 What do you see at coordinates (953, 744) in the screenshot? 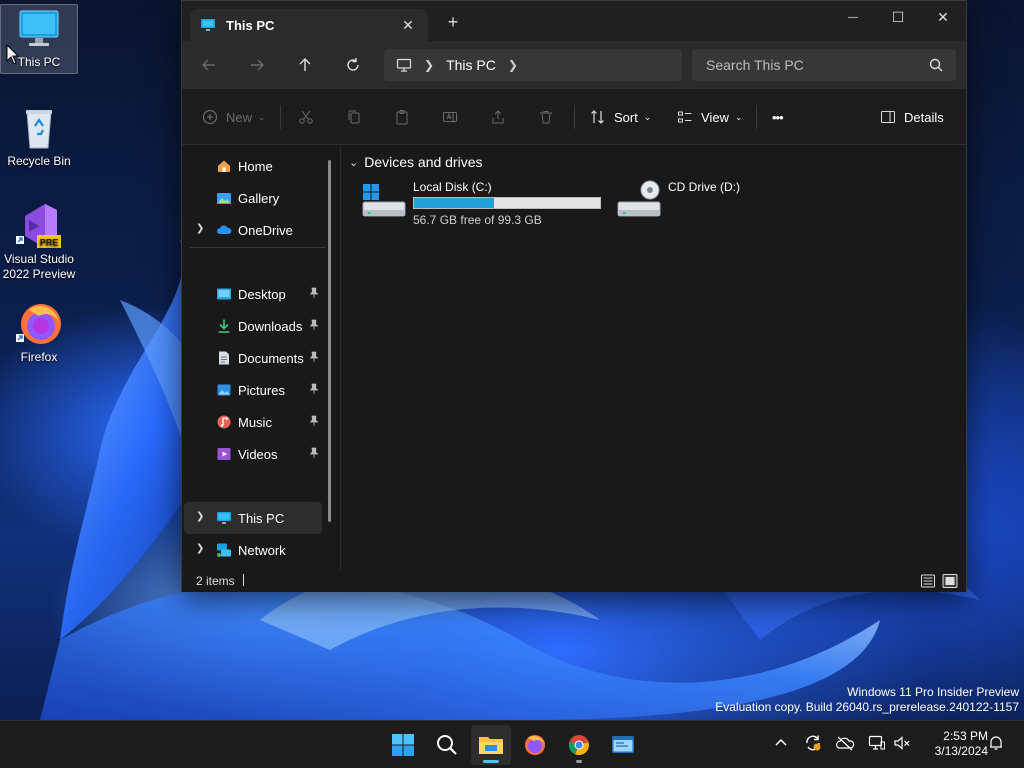
I see `system-clock: 2:53 PM 3/13/2024` at bounding box center [953, 744].